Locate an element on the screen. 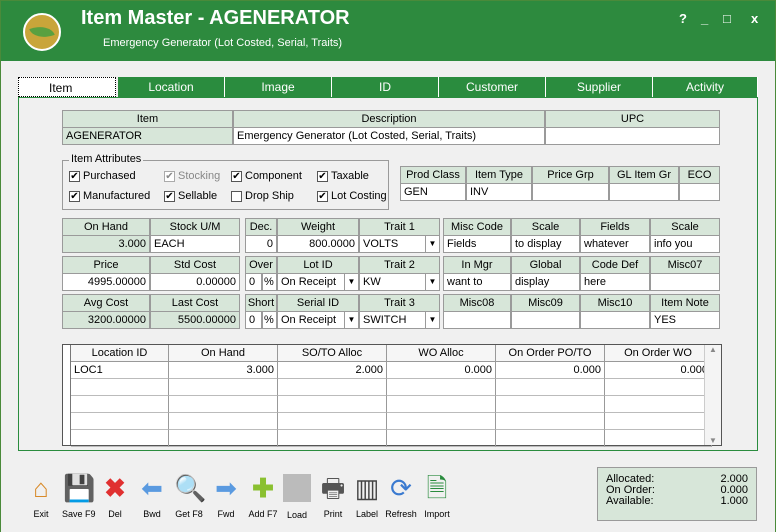  table-cell: LOC1 is located at coordinates (120, 370).